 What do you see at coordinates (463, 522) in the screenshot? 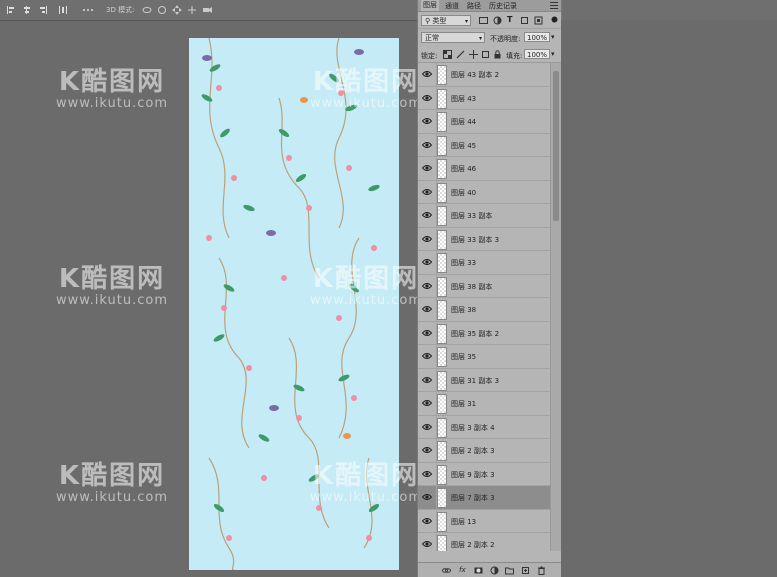
I see `layer-name: 图层 13` at bounding box center [463, 522].